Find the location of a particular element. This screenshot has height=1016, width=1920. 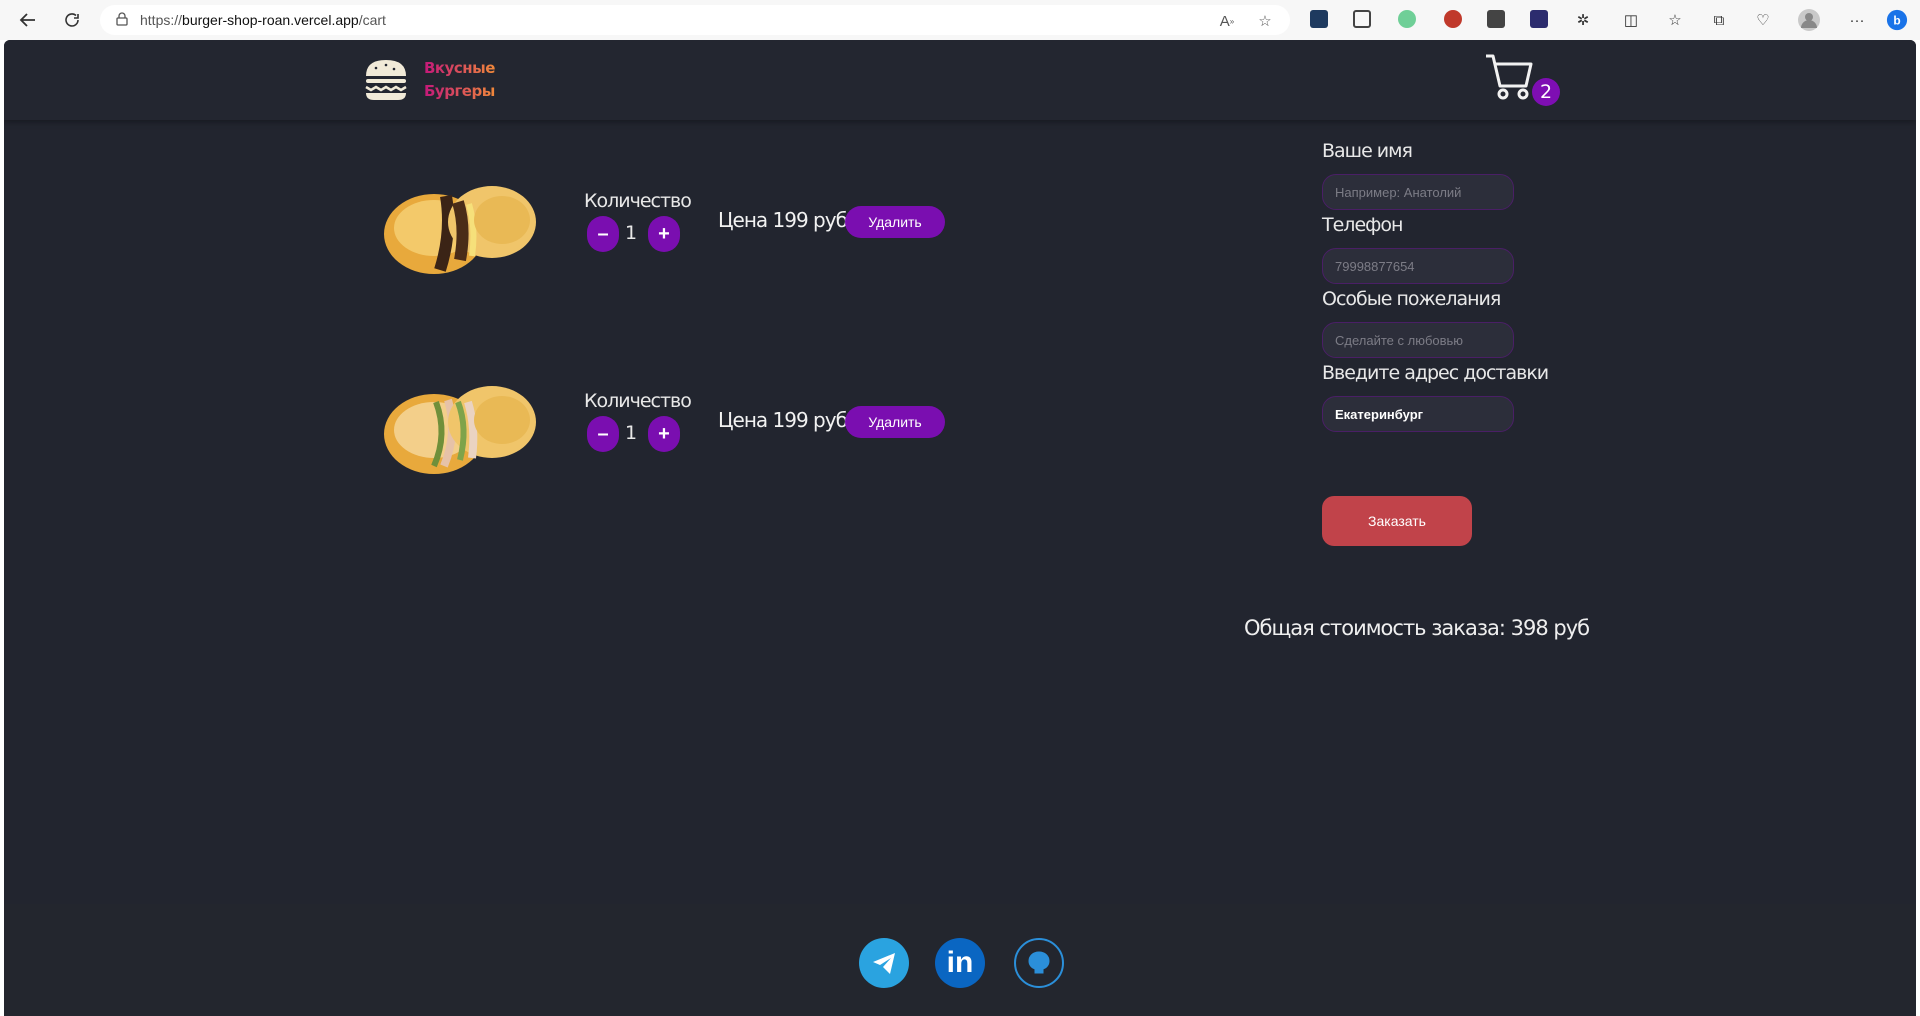

extension-icon is located at coordinates (1319, 19).